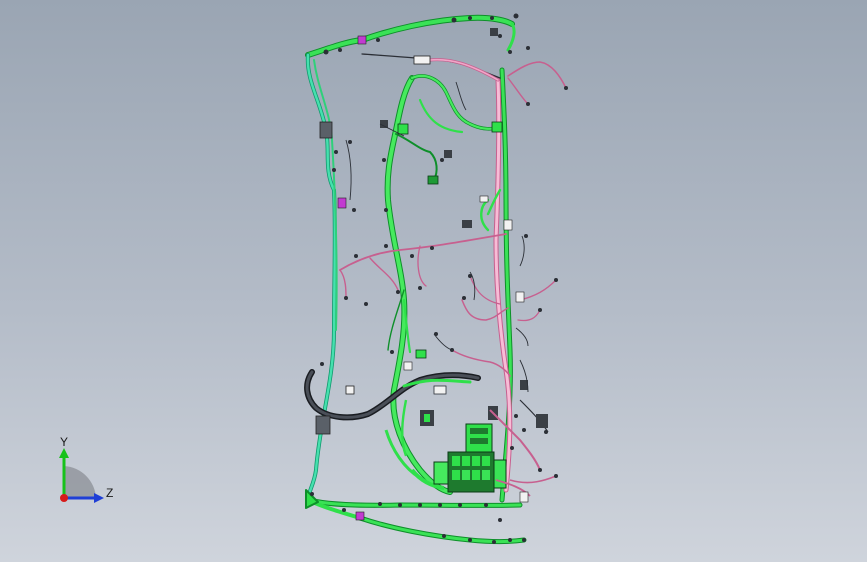  What do you see at coordinates (80, 482) in the screenshot?
I see `view-disc-icon` at bounding box center [80, 482].